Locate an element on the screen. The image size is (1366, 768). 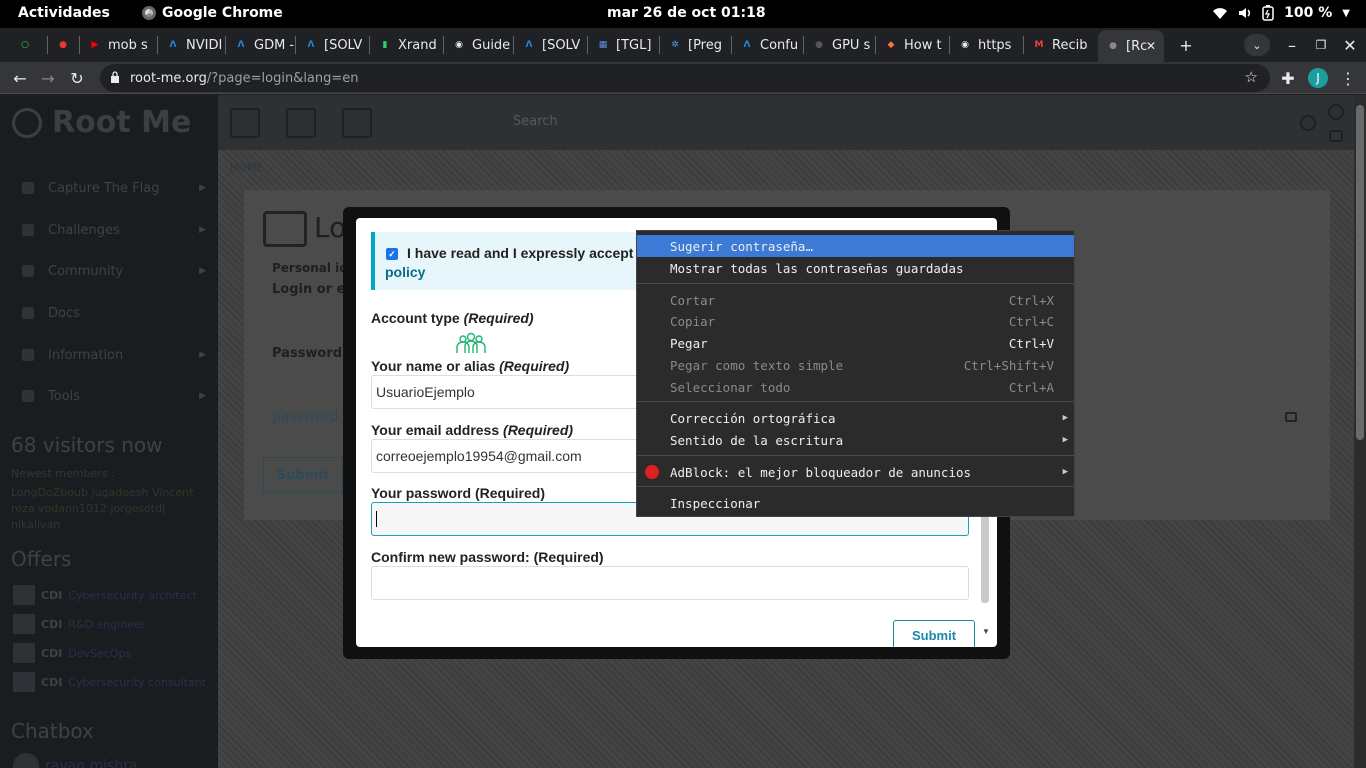
browser-tab: ○ is located at coordinates (28, 45).